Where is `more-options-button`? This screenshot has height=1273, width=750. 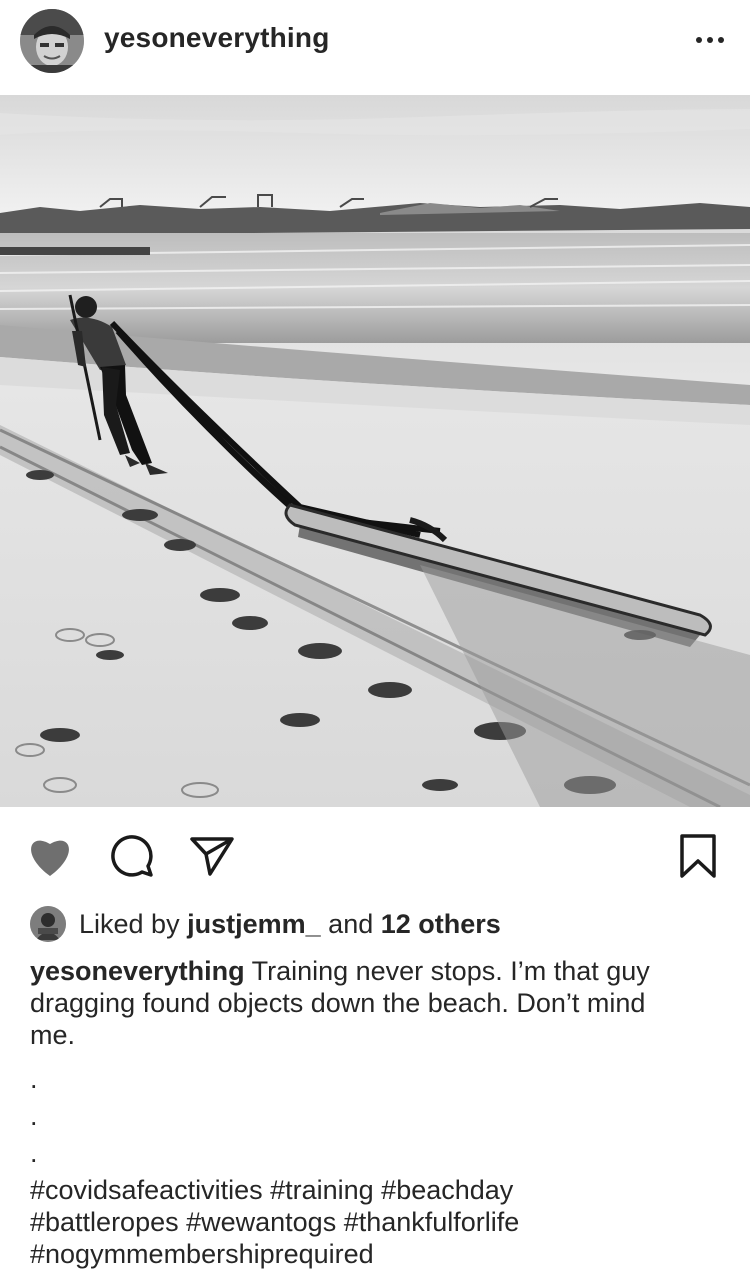 more-options-button is located at coordinates (710, 40).